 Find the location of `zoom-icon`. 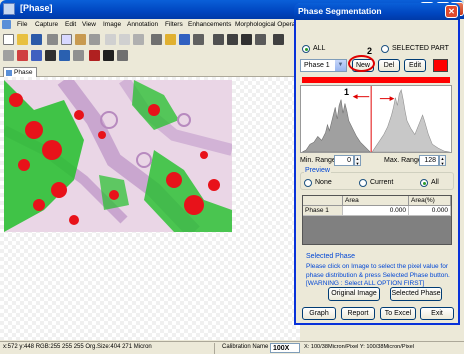

zoom-icon is located at coordinates (64, 55).